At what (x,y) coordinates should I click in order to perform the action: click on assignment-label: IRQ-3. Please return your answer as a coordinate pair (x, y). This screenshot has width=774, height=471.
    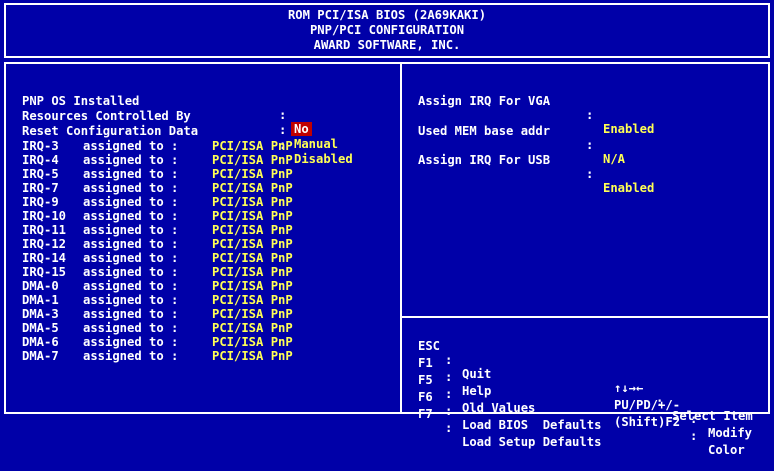
    Looking at the image, I should click on (40, 146).